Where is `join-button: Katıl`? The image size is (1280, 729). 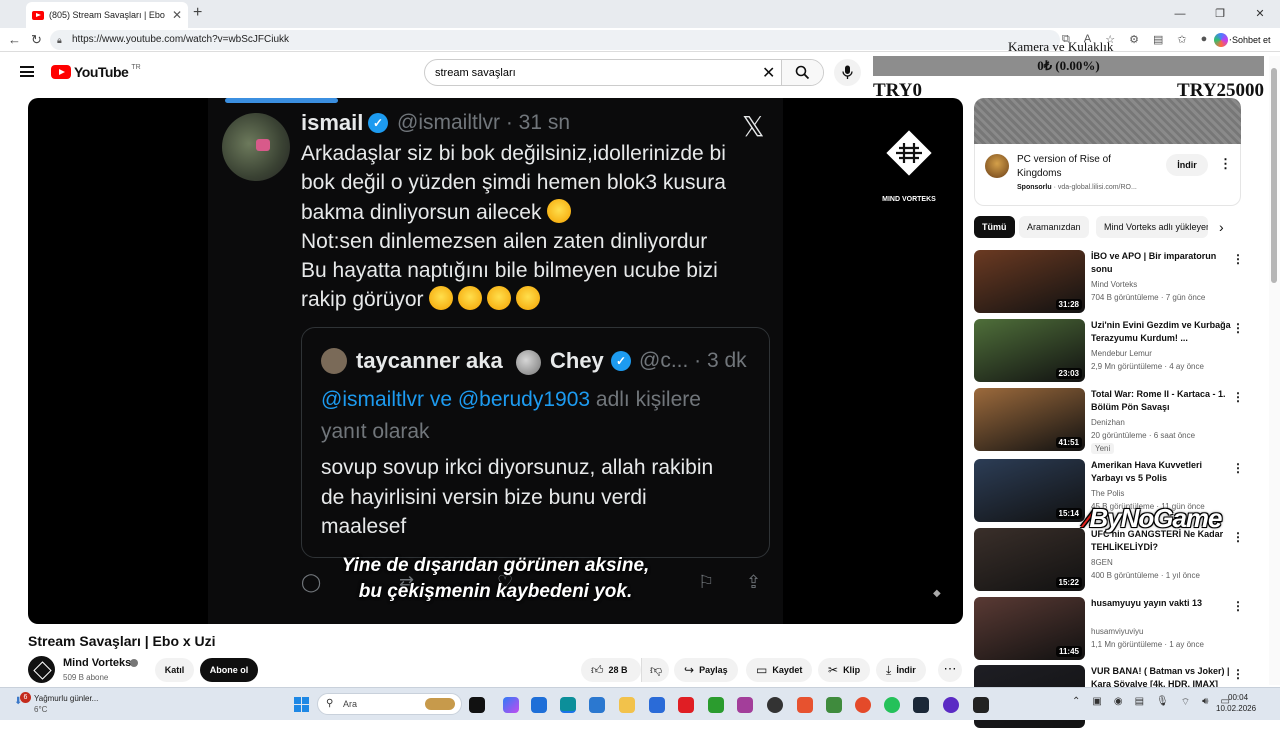 join-button: Katıl is located at coordinates (174, 670).